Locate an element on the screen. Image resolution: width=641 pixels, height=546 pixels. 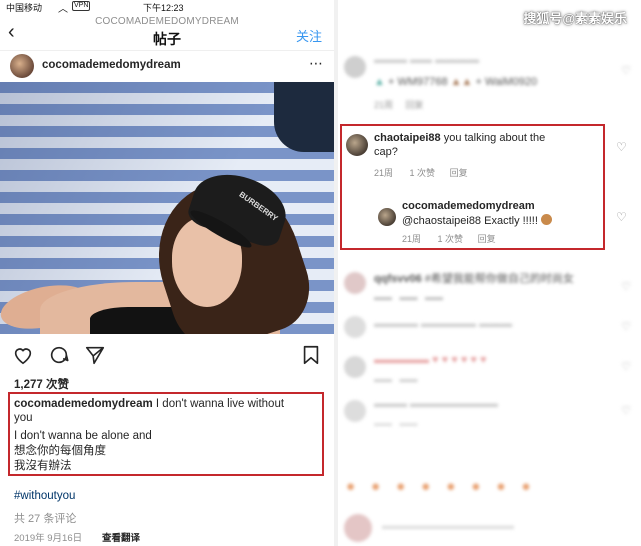
nav-bar: ‹ COCOMADEMEDOMYDREAM 帖子 关注 is located at coordinates (167, 32).